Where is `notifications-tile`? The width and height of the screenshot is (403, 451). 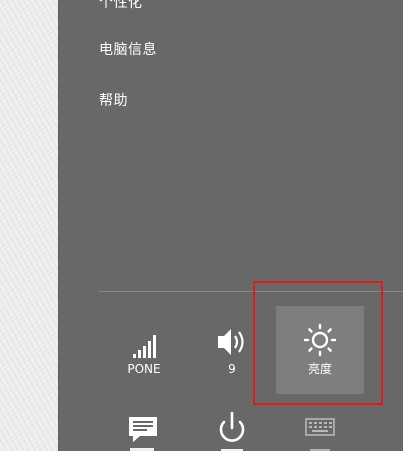
notifications-tile is located at coordinates (144, 429).